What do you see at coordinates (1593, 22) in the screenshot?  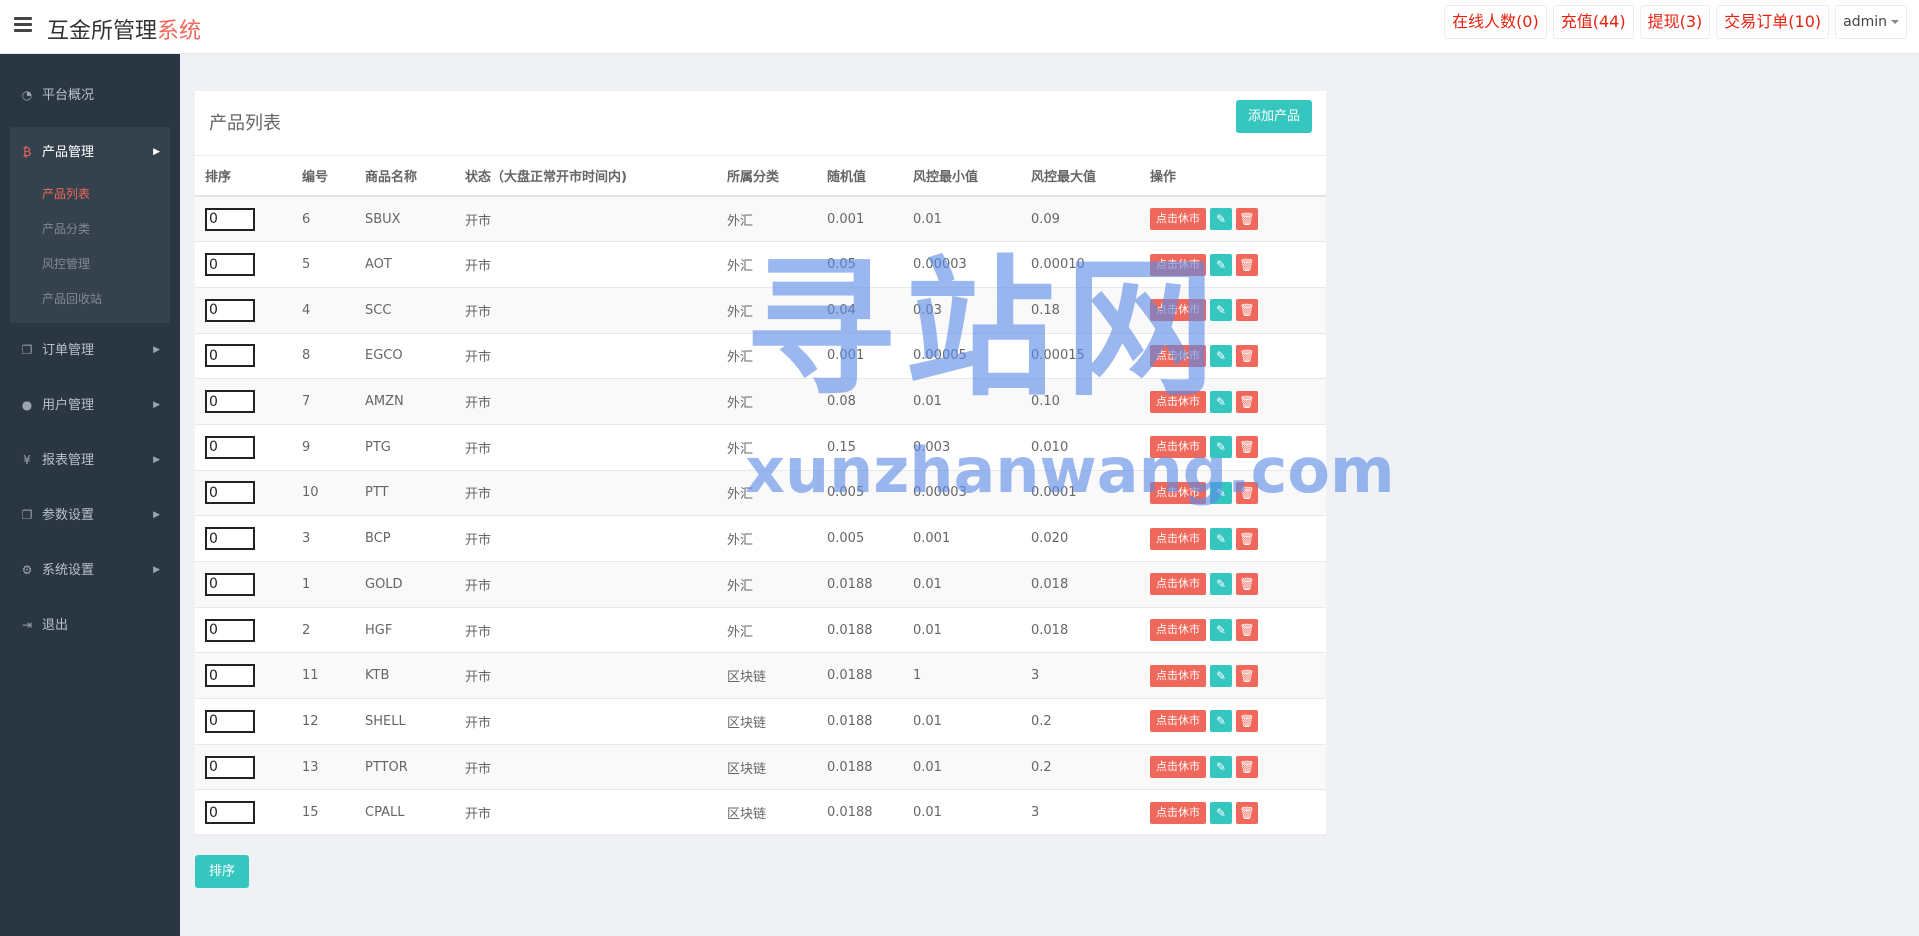 I see `recharge-button: 充值(44)` at bounding box center [1593, 22].